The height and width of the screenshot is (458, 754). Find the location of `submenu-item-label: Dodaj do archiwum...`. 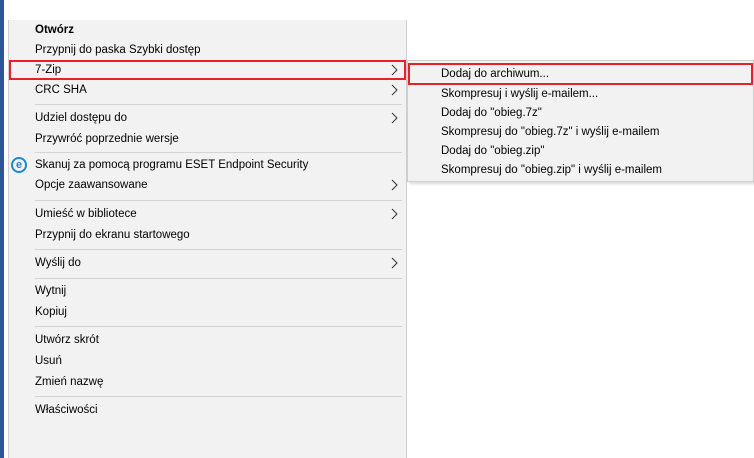

submenu-item-label: Dodaj do archiwum... is located at coordinates (495, 74).